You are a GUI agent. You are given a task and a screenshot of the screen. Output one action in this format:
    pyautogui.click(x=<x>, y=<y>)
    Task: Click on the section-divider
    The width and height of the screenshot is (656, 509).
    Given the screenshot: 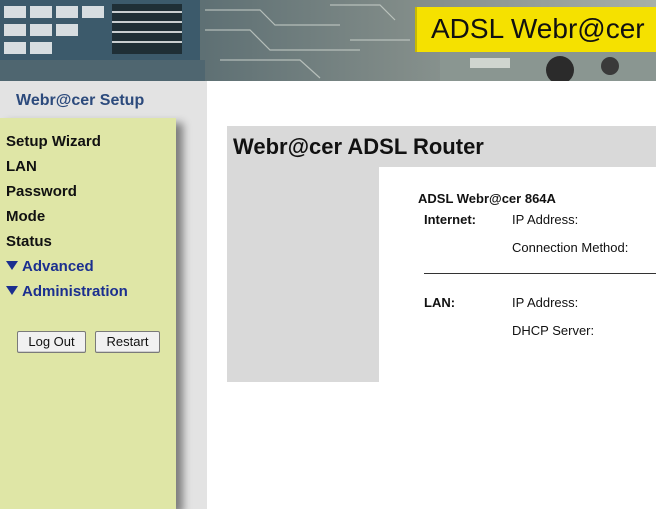 What is the action you would take?
    pyautogui.click(x=540, y=273)
    